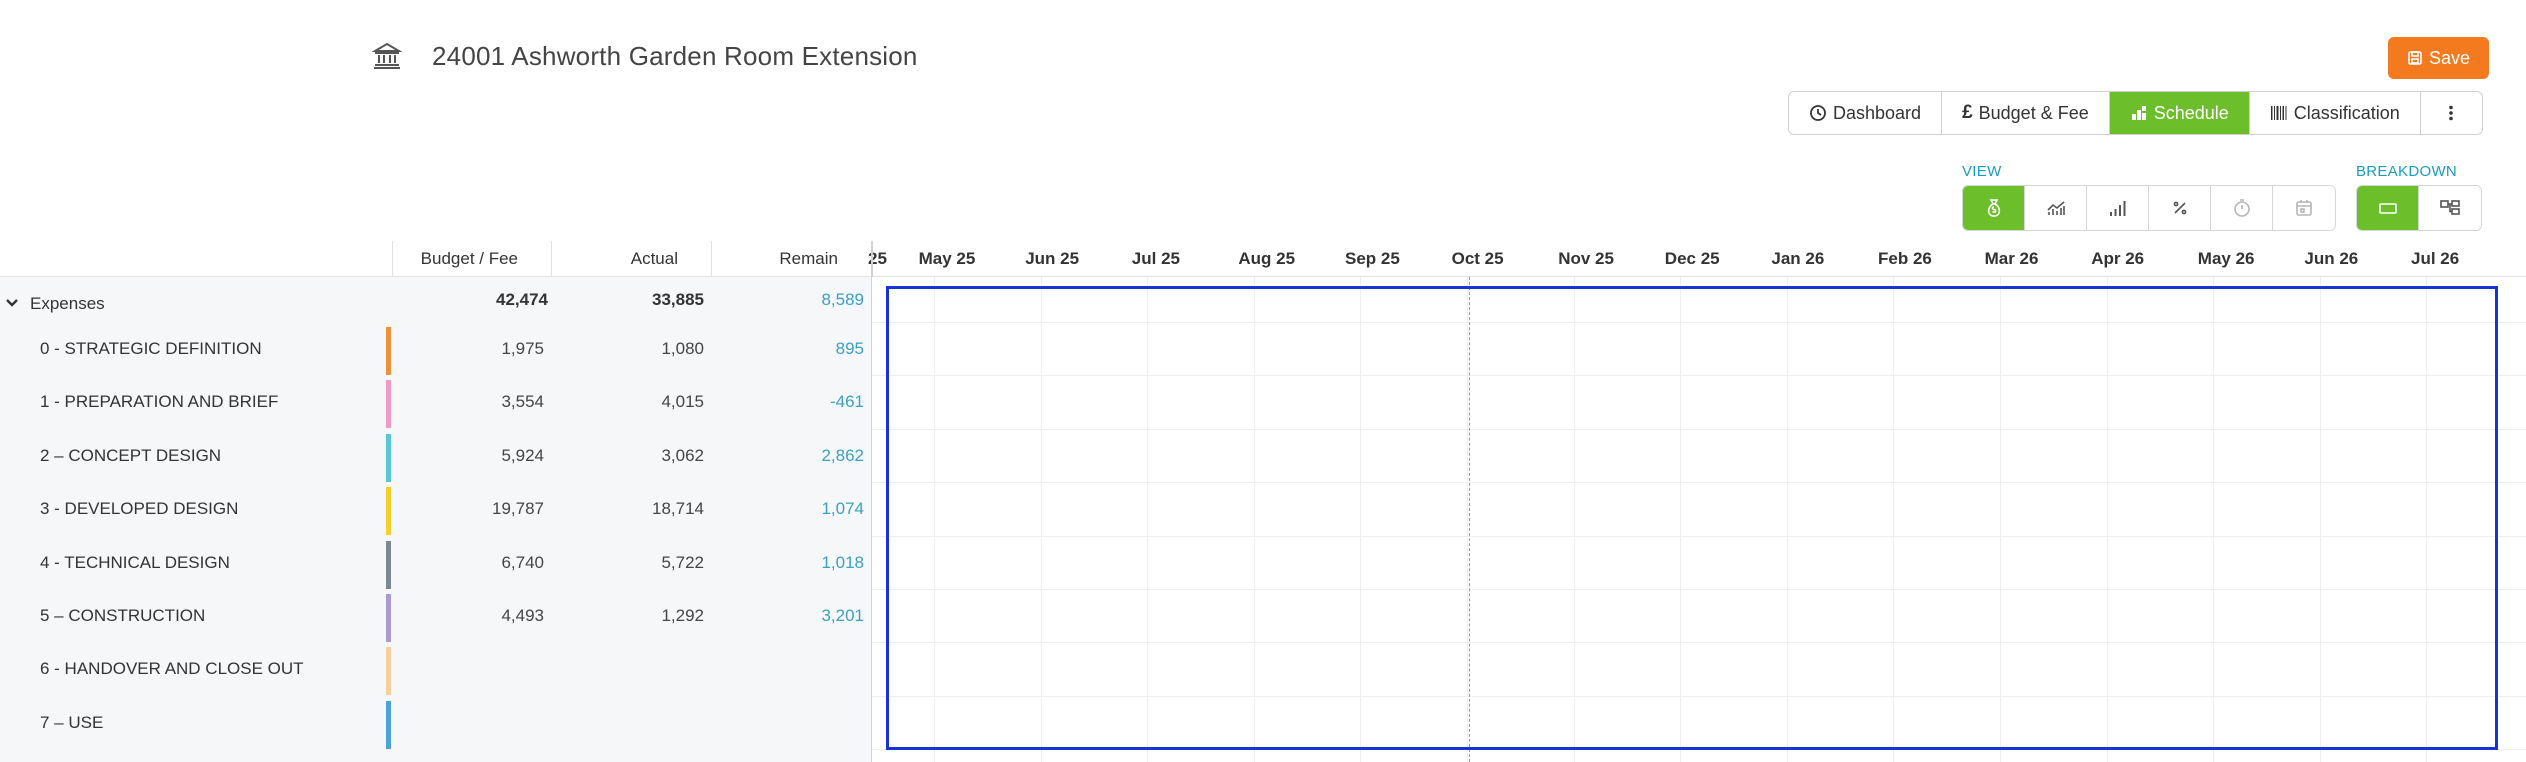 The height and width of the screenshot is (762, 2526). I want to click on more-options-button, so click(2451, 113).